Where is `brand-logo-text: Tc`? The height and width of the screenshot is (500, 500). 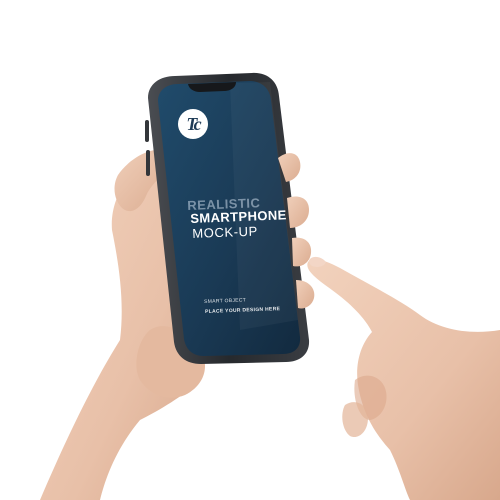 brand-logo-text: Tc is located at coordinates (193, 124).